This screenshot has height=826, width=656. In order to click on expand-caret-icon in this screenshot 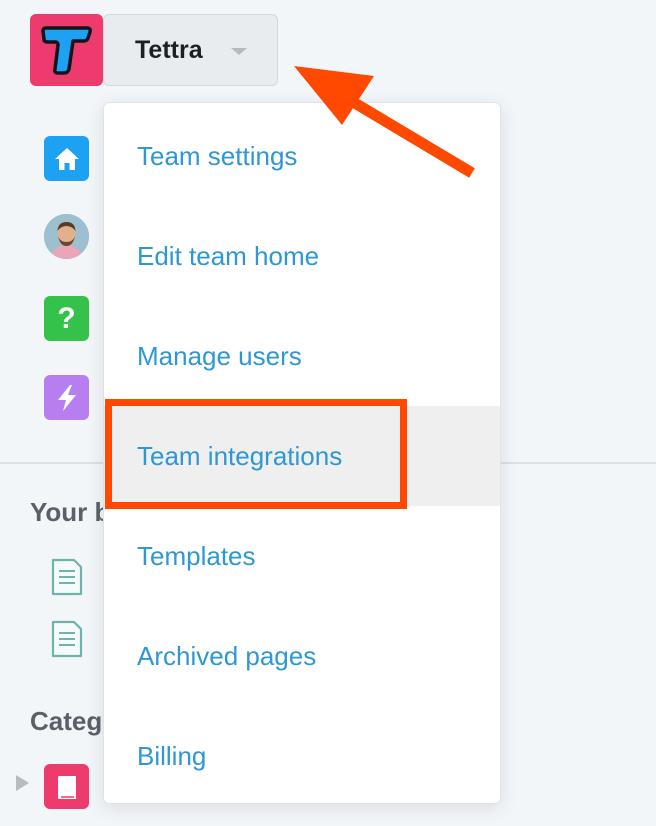, I will do `click(22, 783)`.